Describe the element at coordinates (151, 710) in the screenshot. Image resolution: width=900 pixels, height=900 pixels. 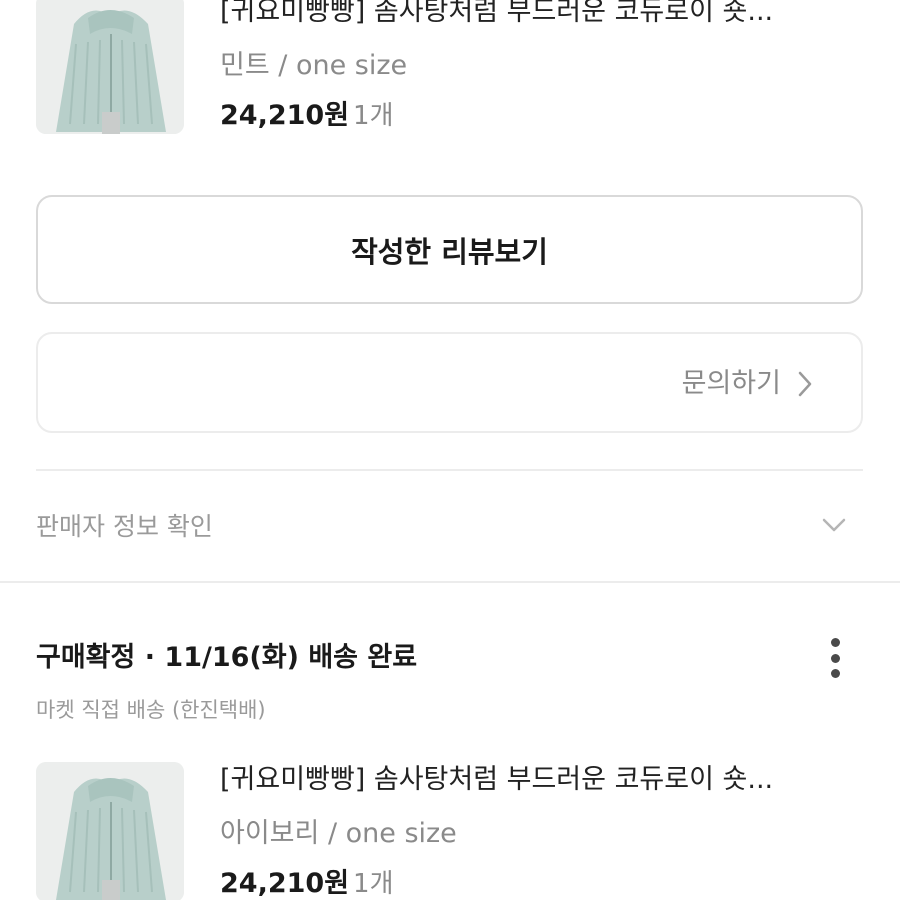
I see `shipping-method: 마켓 직접 배송 (한진택배)` at that location.